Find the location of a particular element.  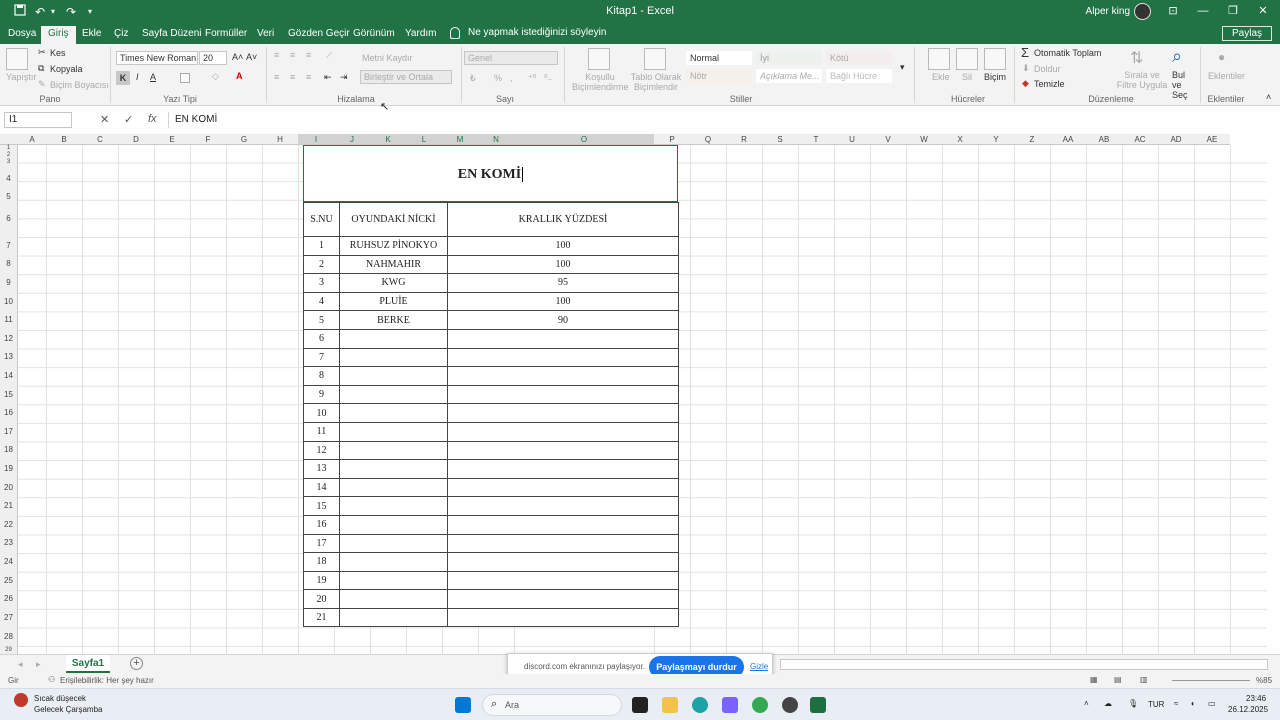

column-header-n: N is located at coordinates (496, 139).